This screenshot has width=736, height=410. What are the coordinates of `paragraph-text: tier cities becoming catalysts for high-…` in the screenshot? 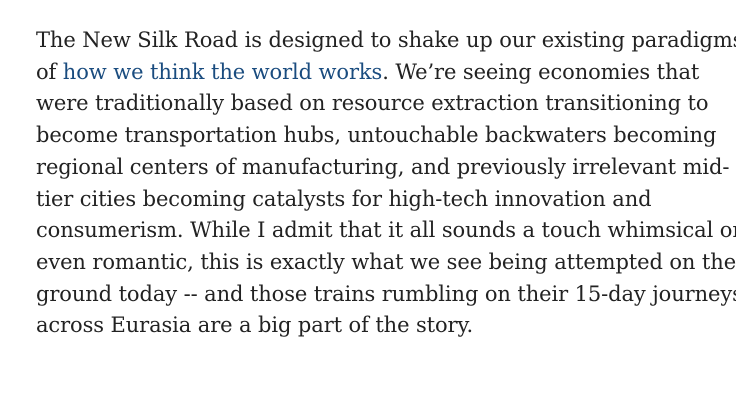 It's located at (344, 198).